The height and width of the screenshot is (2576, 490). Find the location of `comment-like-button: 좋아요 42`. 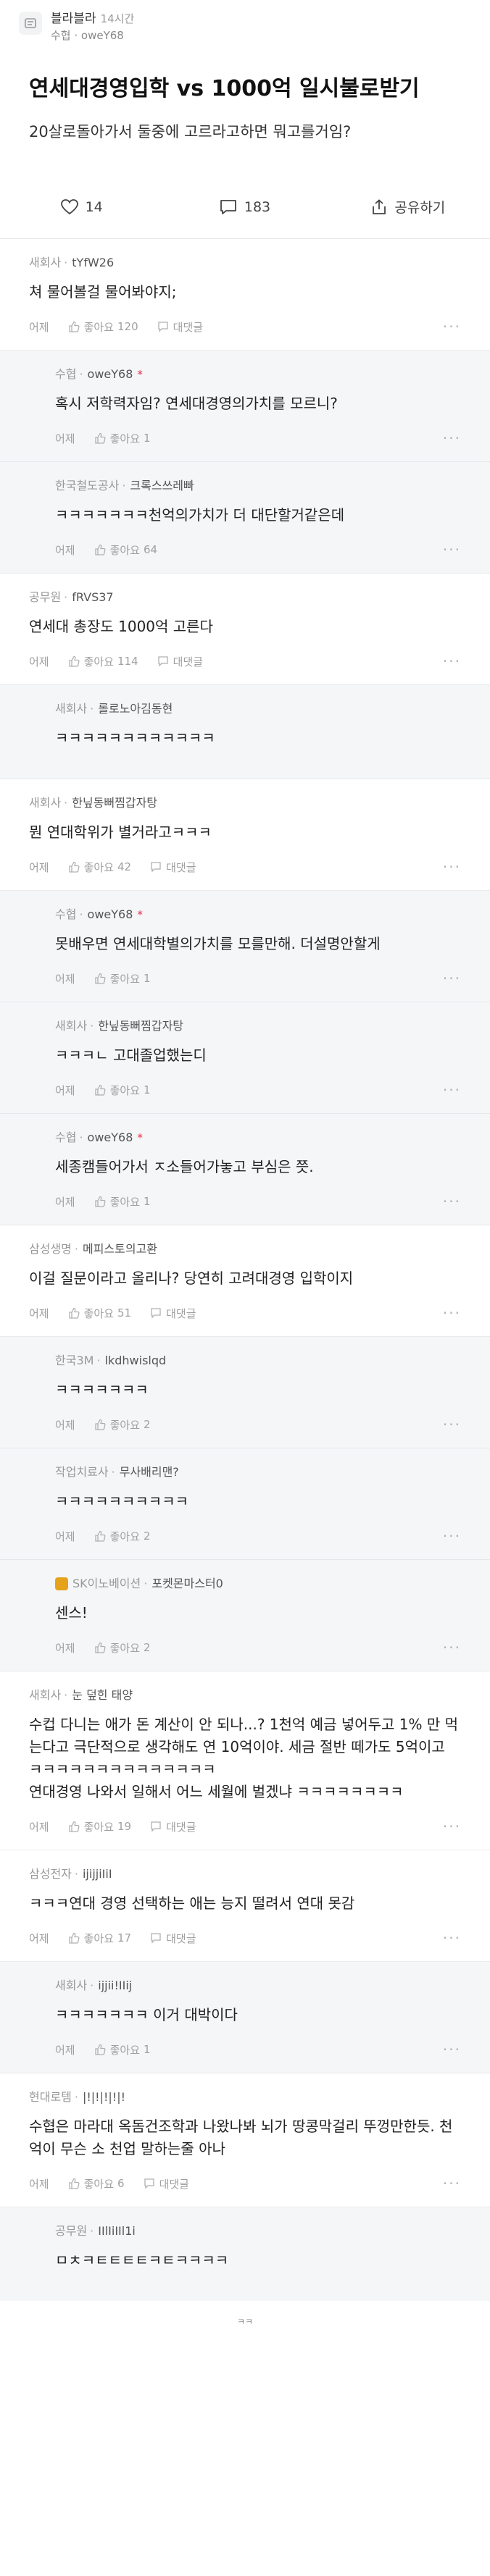

comment-like-button: 좋아요 42 is located at coordinates (100, 867).